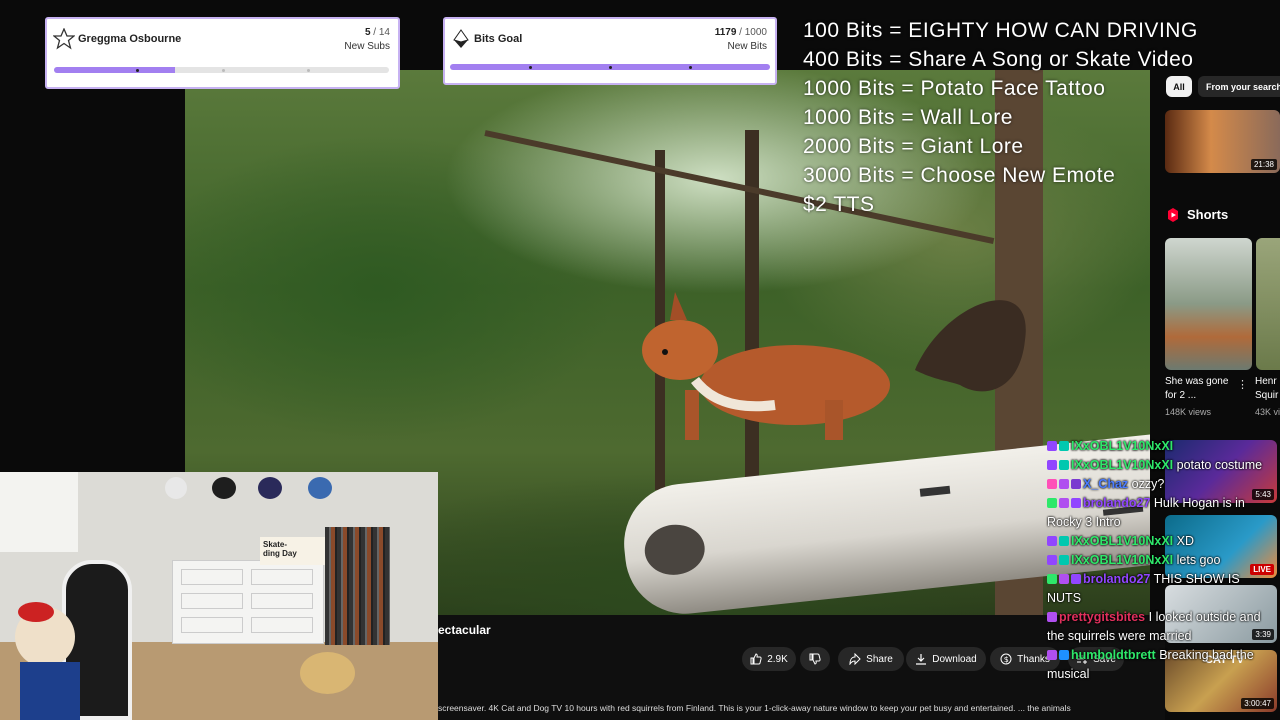 The width and height of the screenshot is (1280, 720). What do you see at coordinates (921, 659) in the screenshot?
I see `download-icon` at bounding box center [921, 659].